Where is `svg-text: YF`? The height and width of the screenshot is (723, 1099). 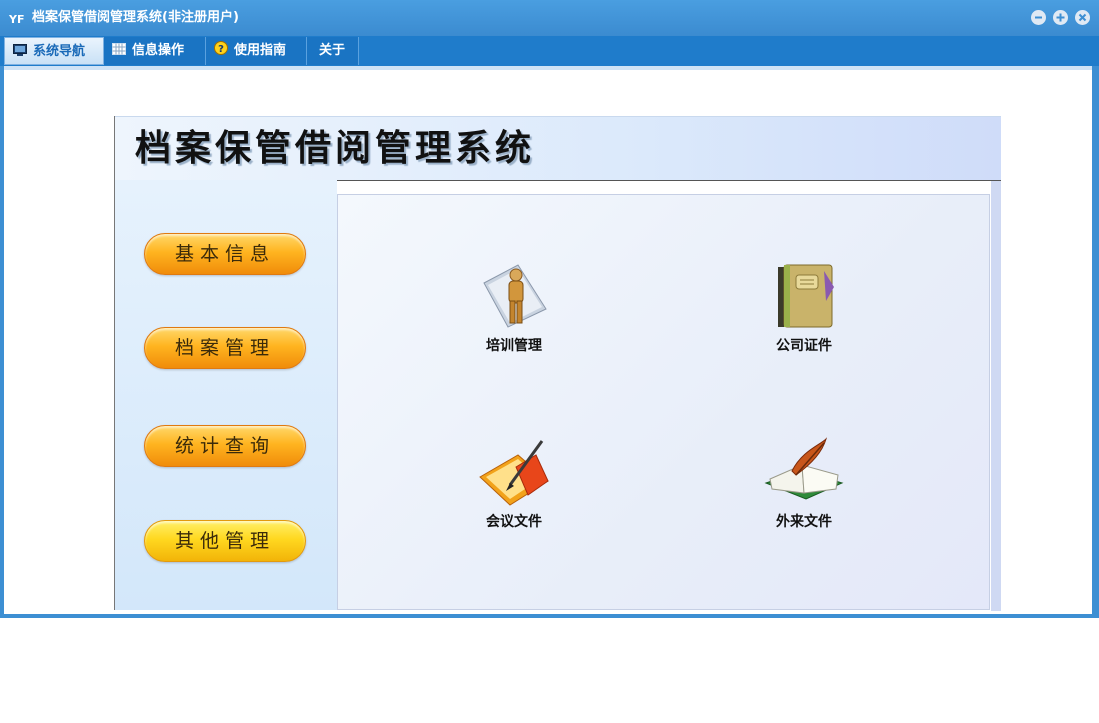 svg-text: YF is located at coordinates (16, 19).